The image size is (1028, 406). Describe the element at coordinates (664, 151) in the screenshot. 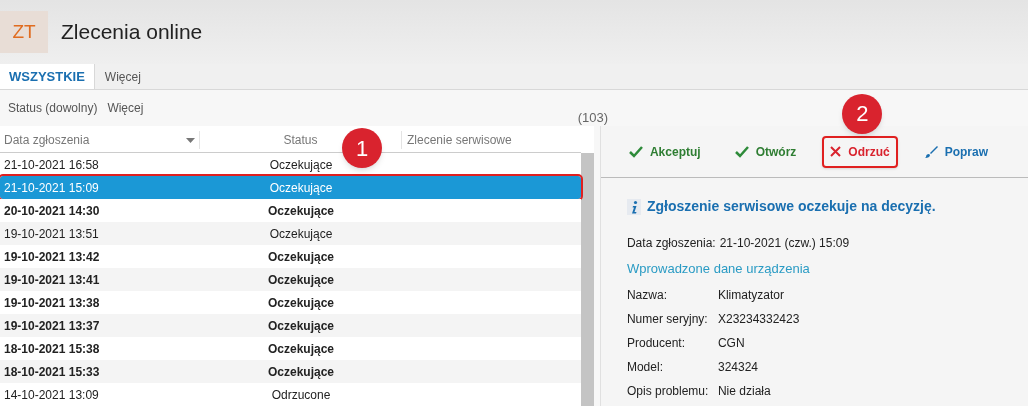

I see `toolbar-button: Akceptuj` at that location.